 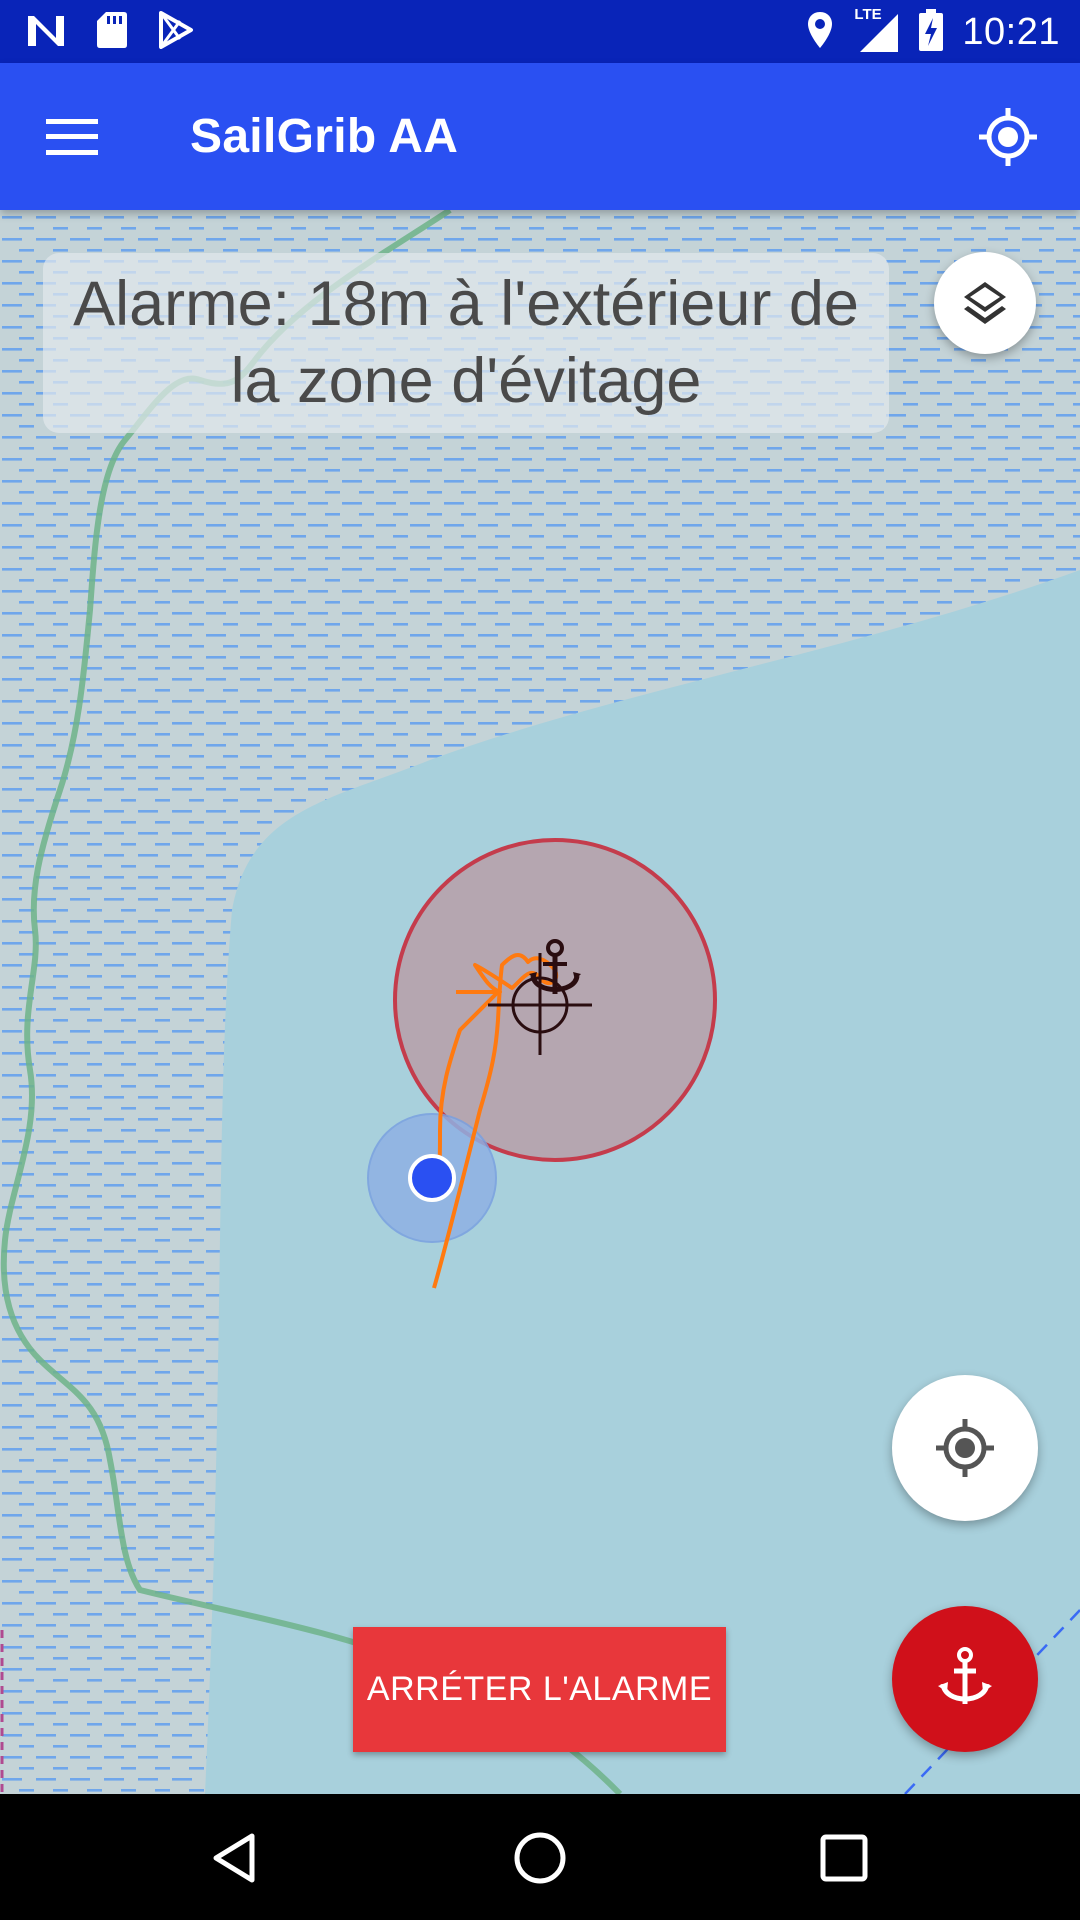 What do you see at coordinates (539, 1689) in the screenshot?
I see `stop-alarm-button: ARRÉTER L'ALARME` at bounding box center [539, 1689].